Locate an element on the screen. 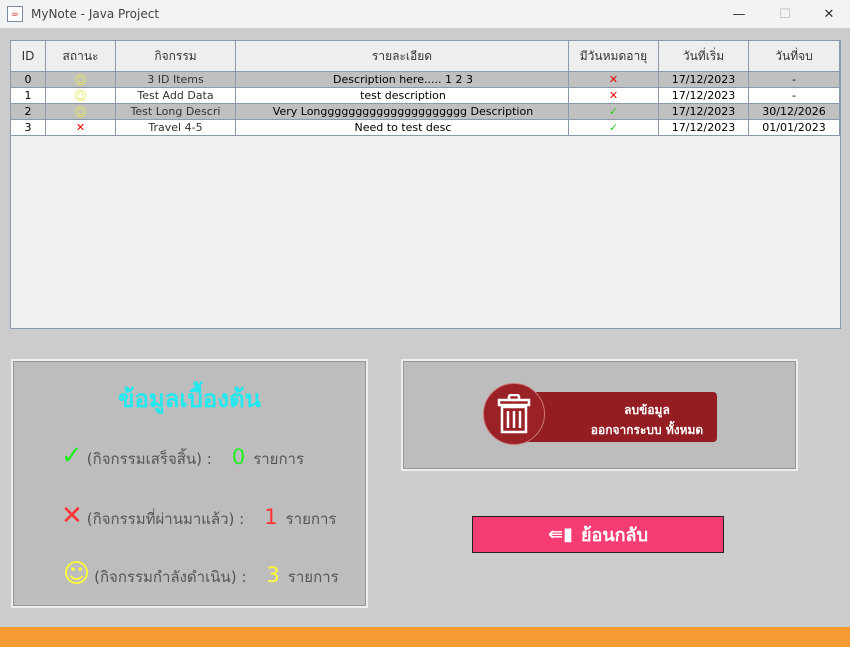  summary-row: ☺ (กิจกรรมกำลังดำเนิน) : 3 รายการ is located at coordinates (201, 574).